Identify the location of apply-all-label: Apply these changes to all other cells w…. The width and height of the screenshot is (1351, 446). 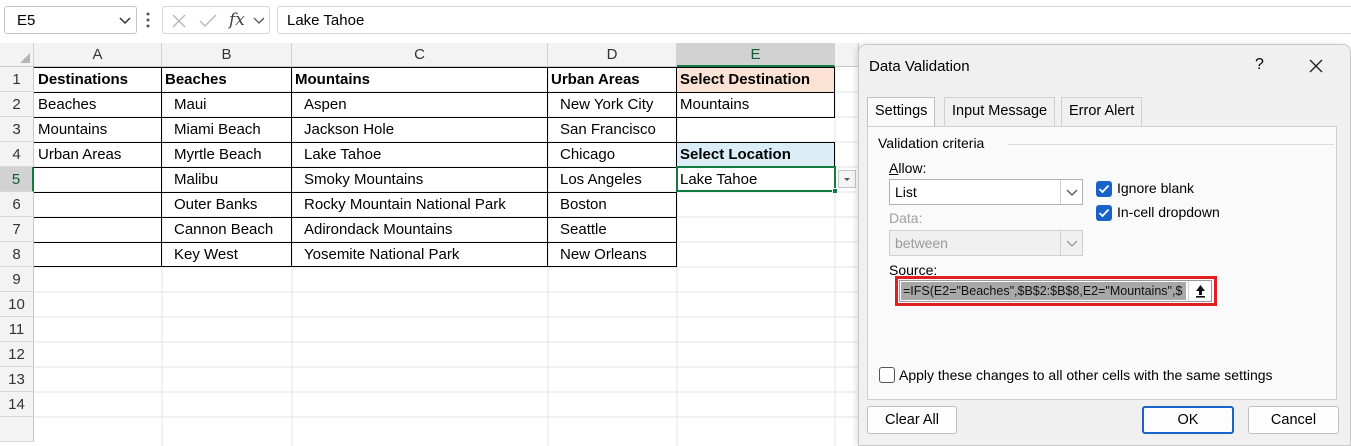
(1086, 375).